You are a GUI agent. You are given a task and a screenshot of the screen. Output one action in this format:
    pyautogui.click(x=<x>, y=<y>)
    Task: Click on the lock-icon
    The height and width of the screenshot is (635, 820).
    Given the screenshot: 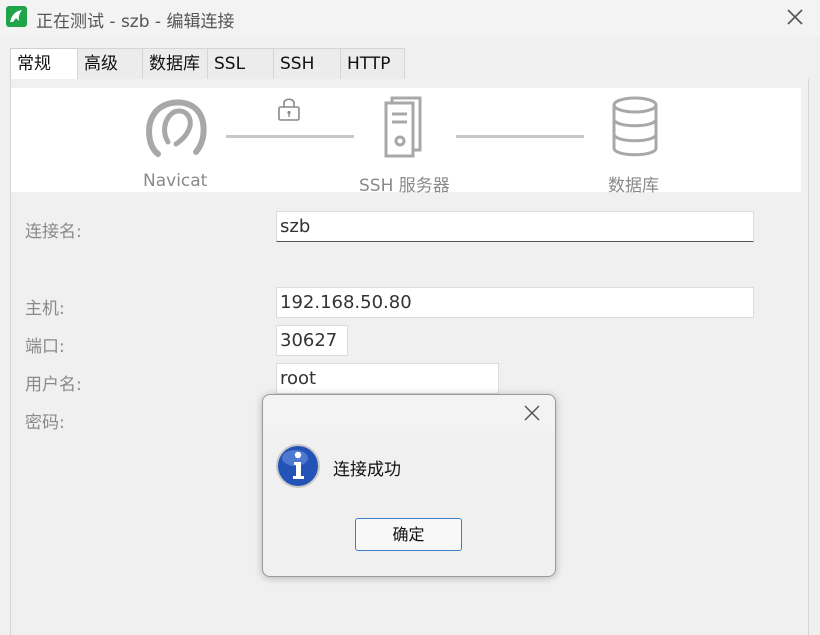 What is the action you would take?
    pyautogui.click(x=289, y=109)
    